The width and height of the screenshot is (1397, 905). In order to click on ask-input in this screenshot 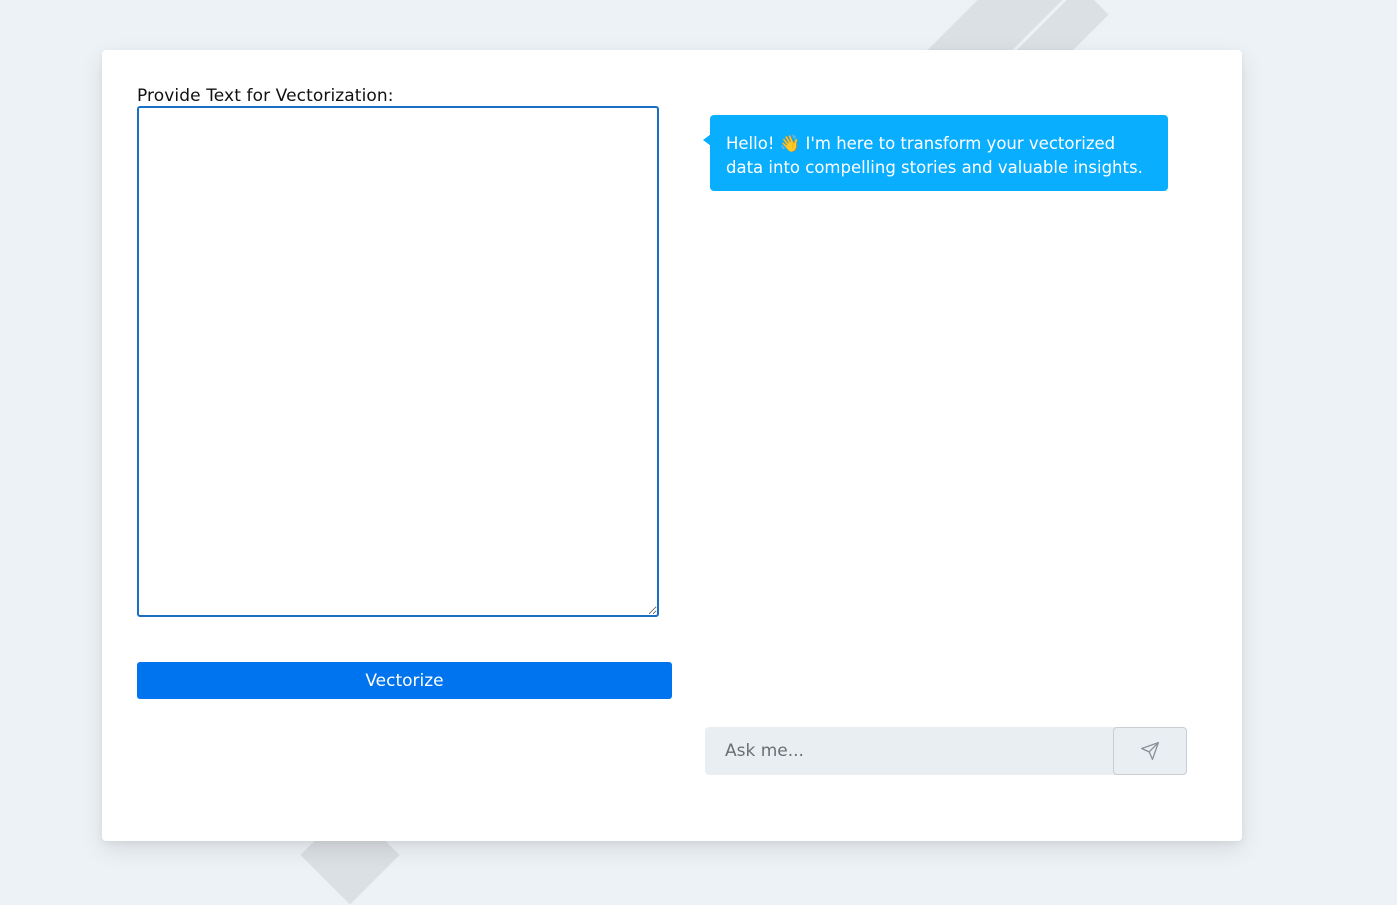, I will do `click(911, 751)`.